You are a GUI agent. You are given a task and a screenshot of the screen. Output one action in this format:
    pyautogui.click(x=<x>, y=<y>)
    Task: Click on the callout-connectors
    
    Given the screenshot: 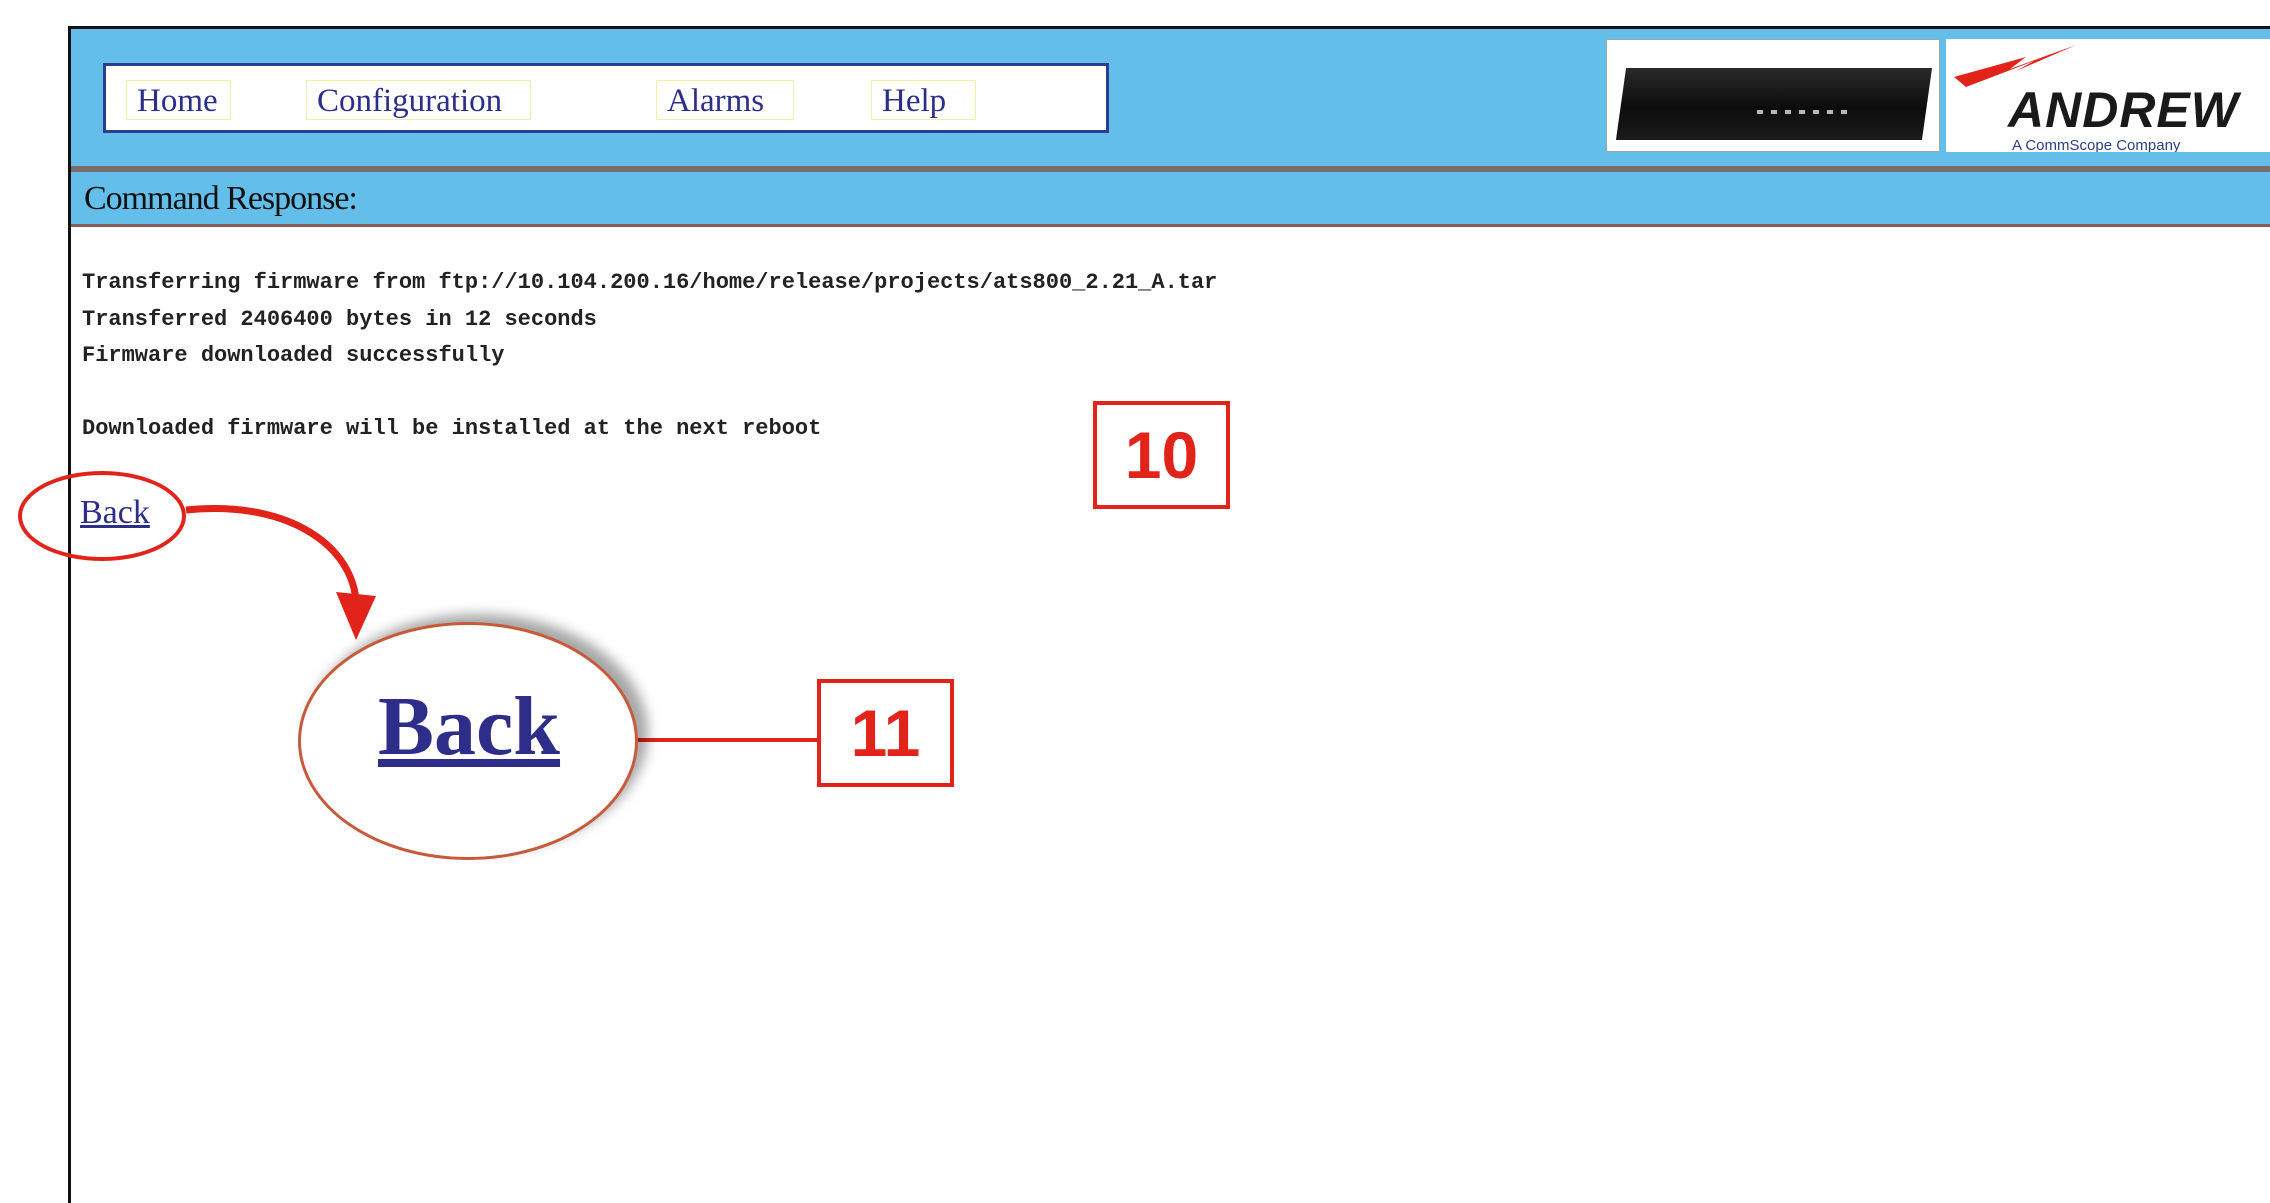 What is the action you would take?
    pyautogui.click(x=501, y=623)
    